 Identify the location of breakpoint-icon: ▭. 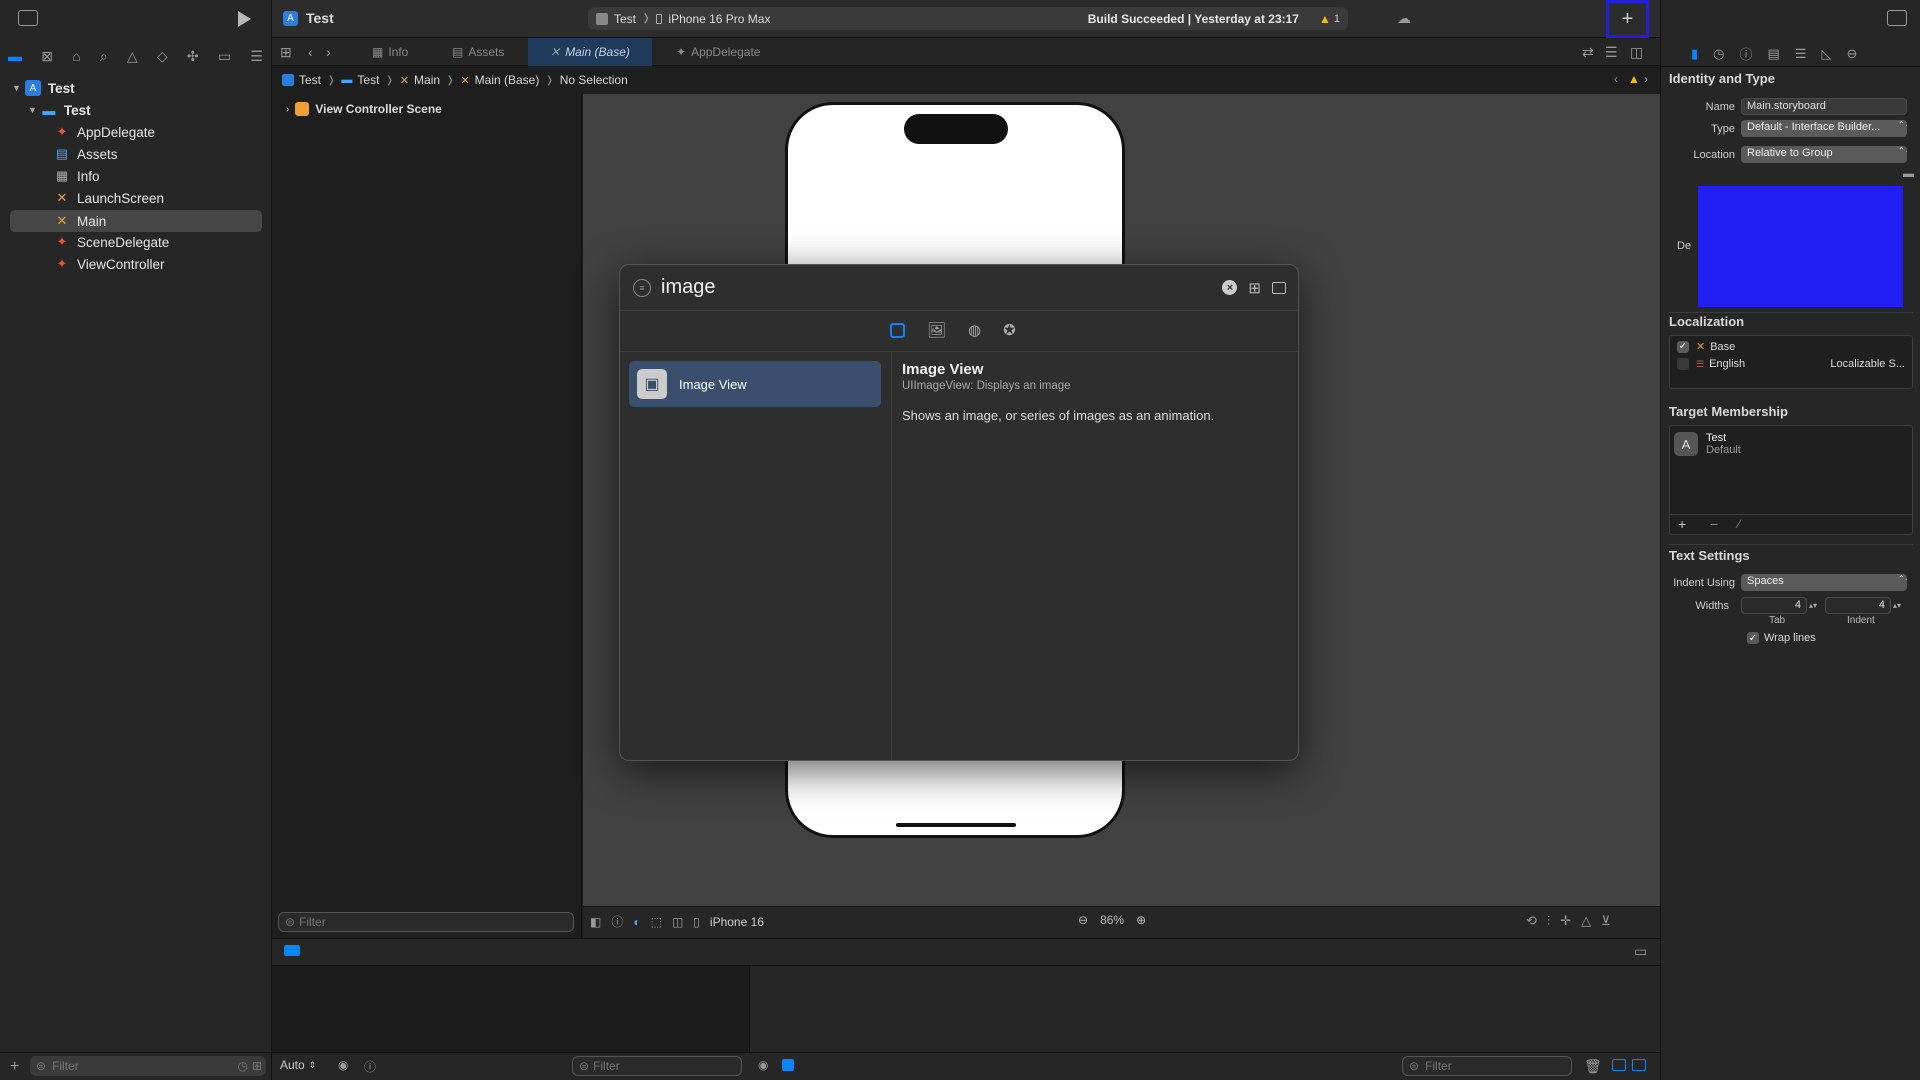
(224, 56).